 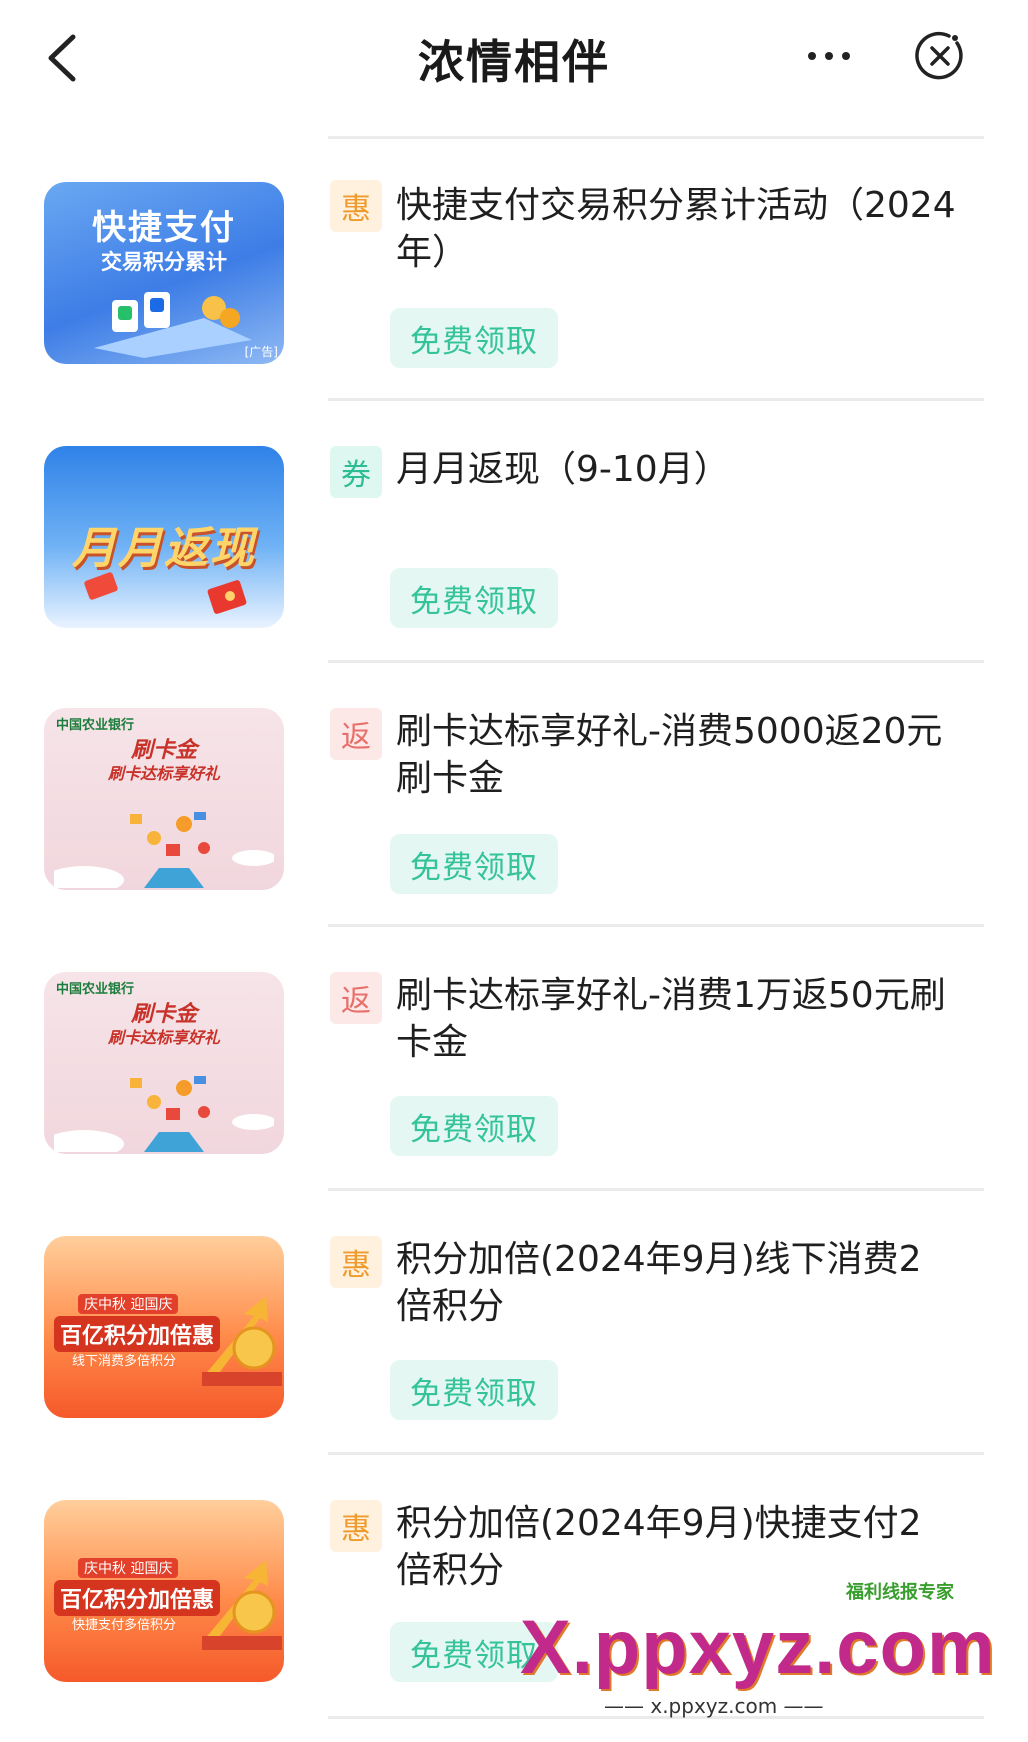 I want to click on category-tag: 券, so click(x=356, y=472).